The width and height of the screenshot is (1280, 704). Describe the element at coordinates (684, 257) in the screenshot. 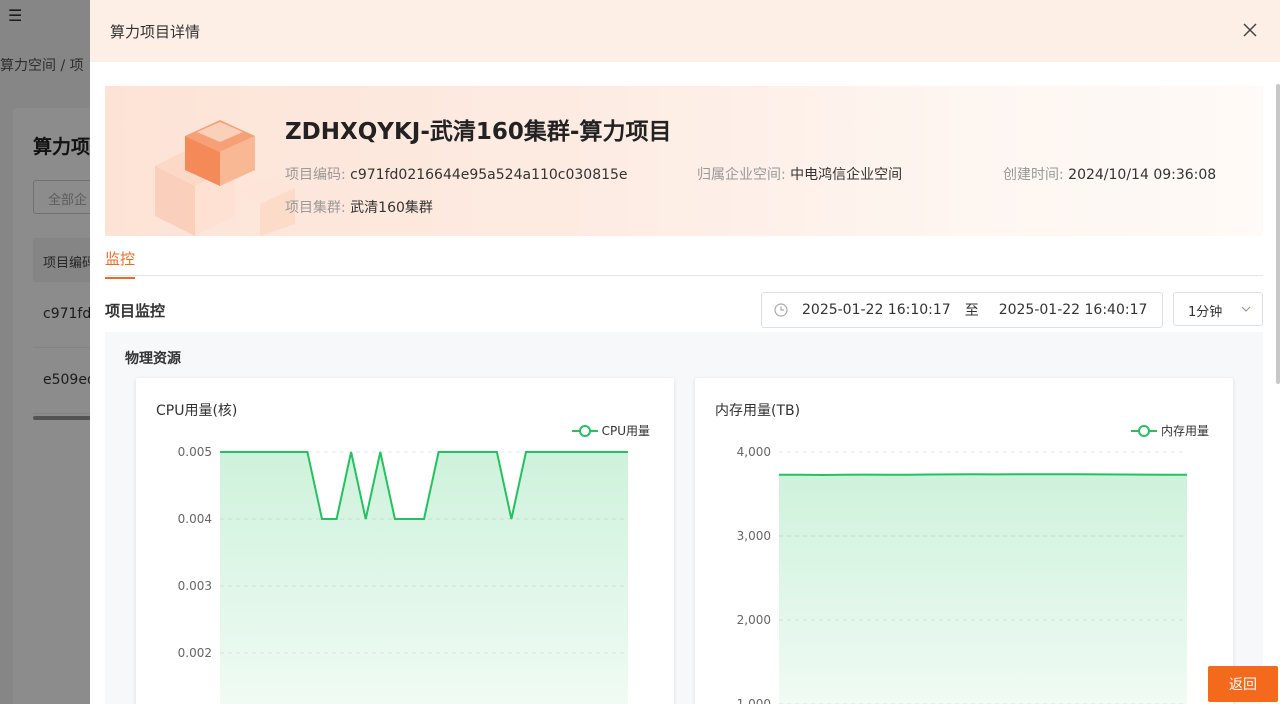

I see `detail-tabs: 监控` at that location.